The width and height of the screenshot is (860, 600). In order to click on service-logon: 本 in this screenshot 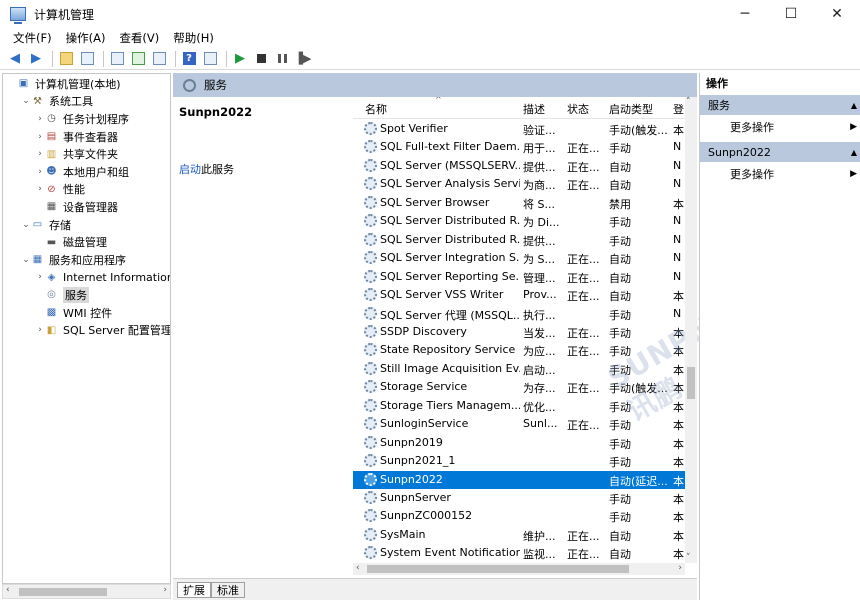, I will do `click(678, 481)`.